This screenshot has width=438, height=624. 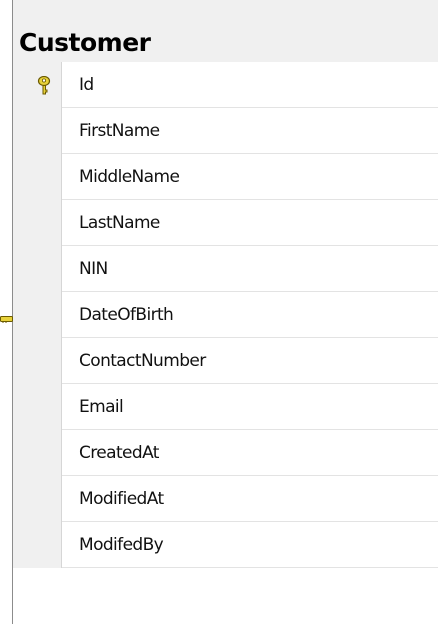 I want to click on column-row: Email, so click(x=225, y=407).